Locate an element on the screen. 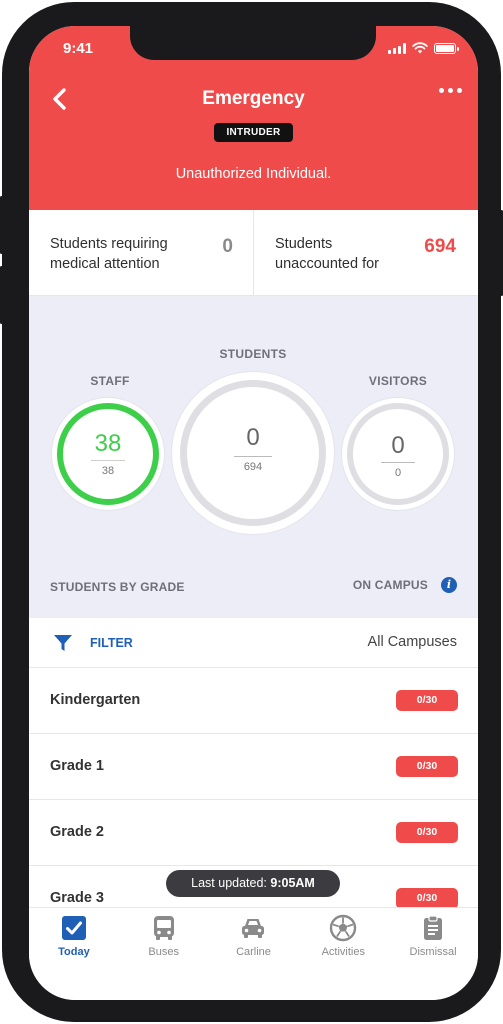 The width and height of the screenshot is (503, 1024). filter-funnel-icon is located at coordinates (63, 643).